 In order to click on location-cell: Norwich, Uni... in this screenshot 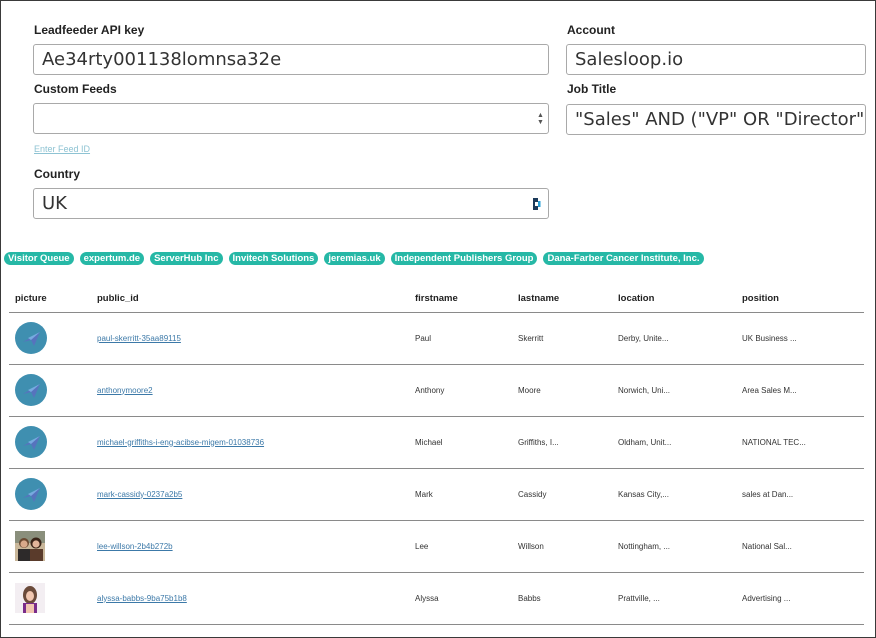, I will do `click(674, 390)`.